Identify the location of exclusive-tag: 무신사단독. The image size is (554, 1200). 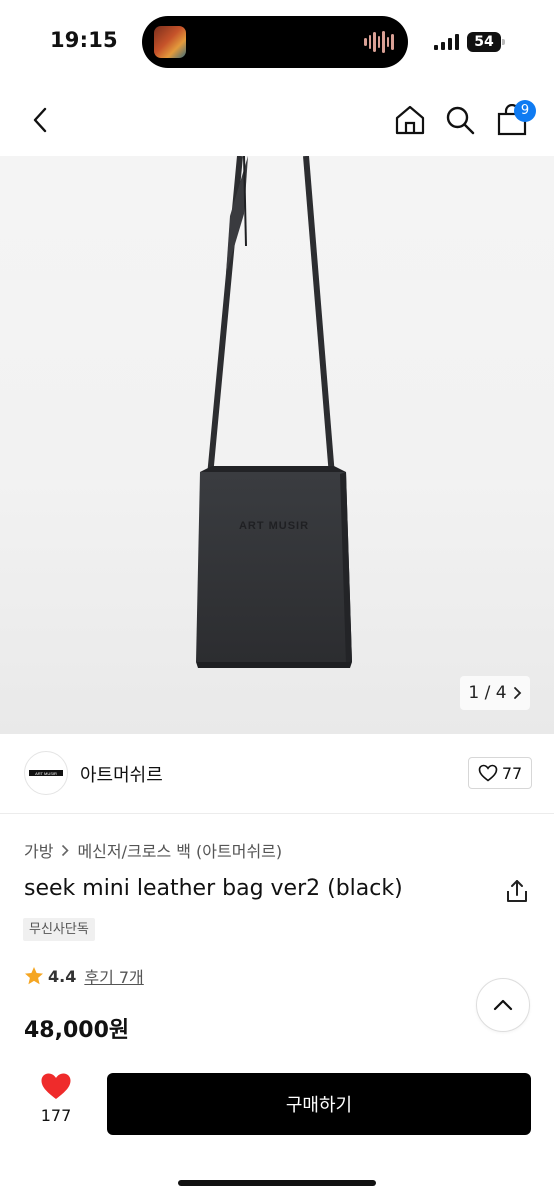
(59, 929).